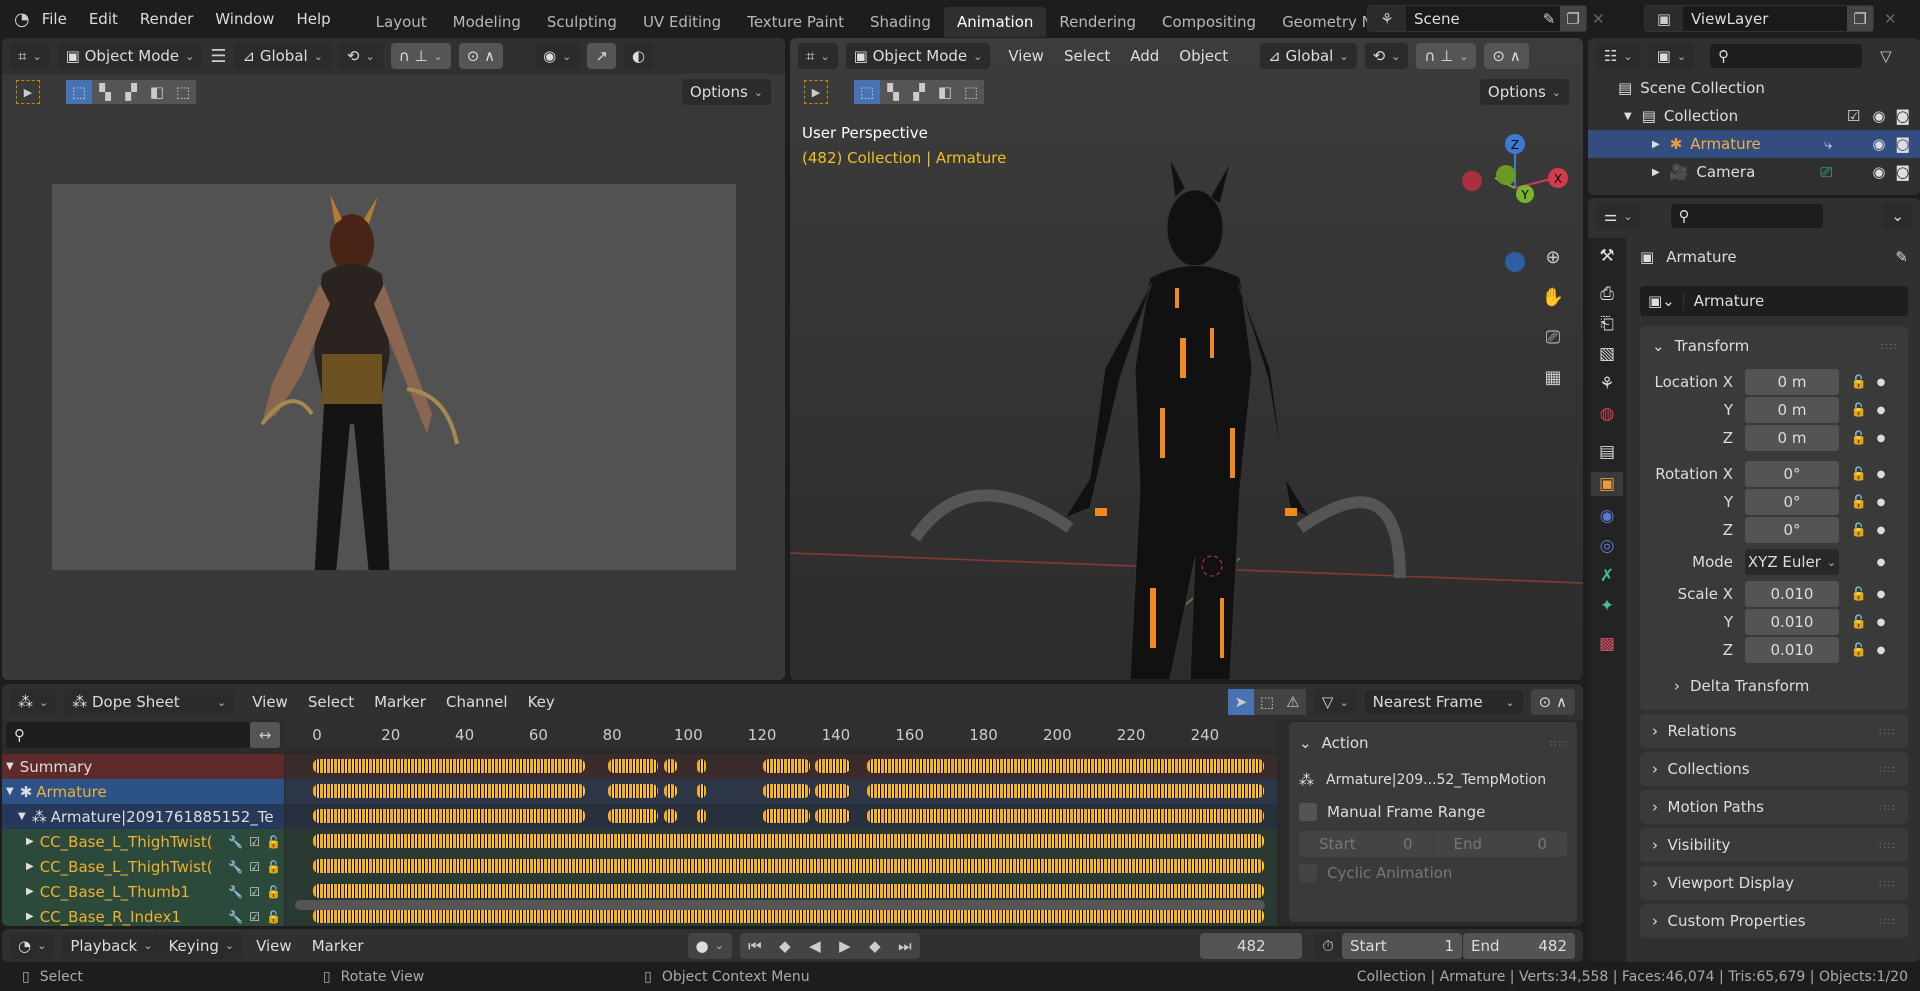 Image resolution: width=1920 pixels, height=991 pixels. I want to click on view-layer-name: ViewLayer, so click(1769, 19).